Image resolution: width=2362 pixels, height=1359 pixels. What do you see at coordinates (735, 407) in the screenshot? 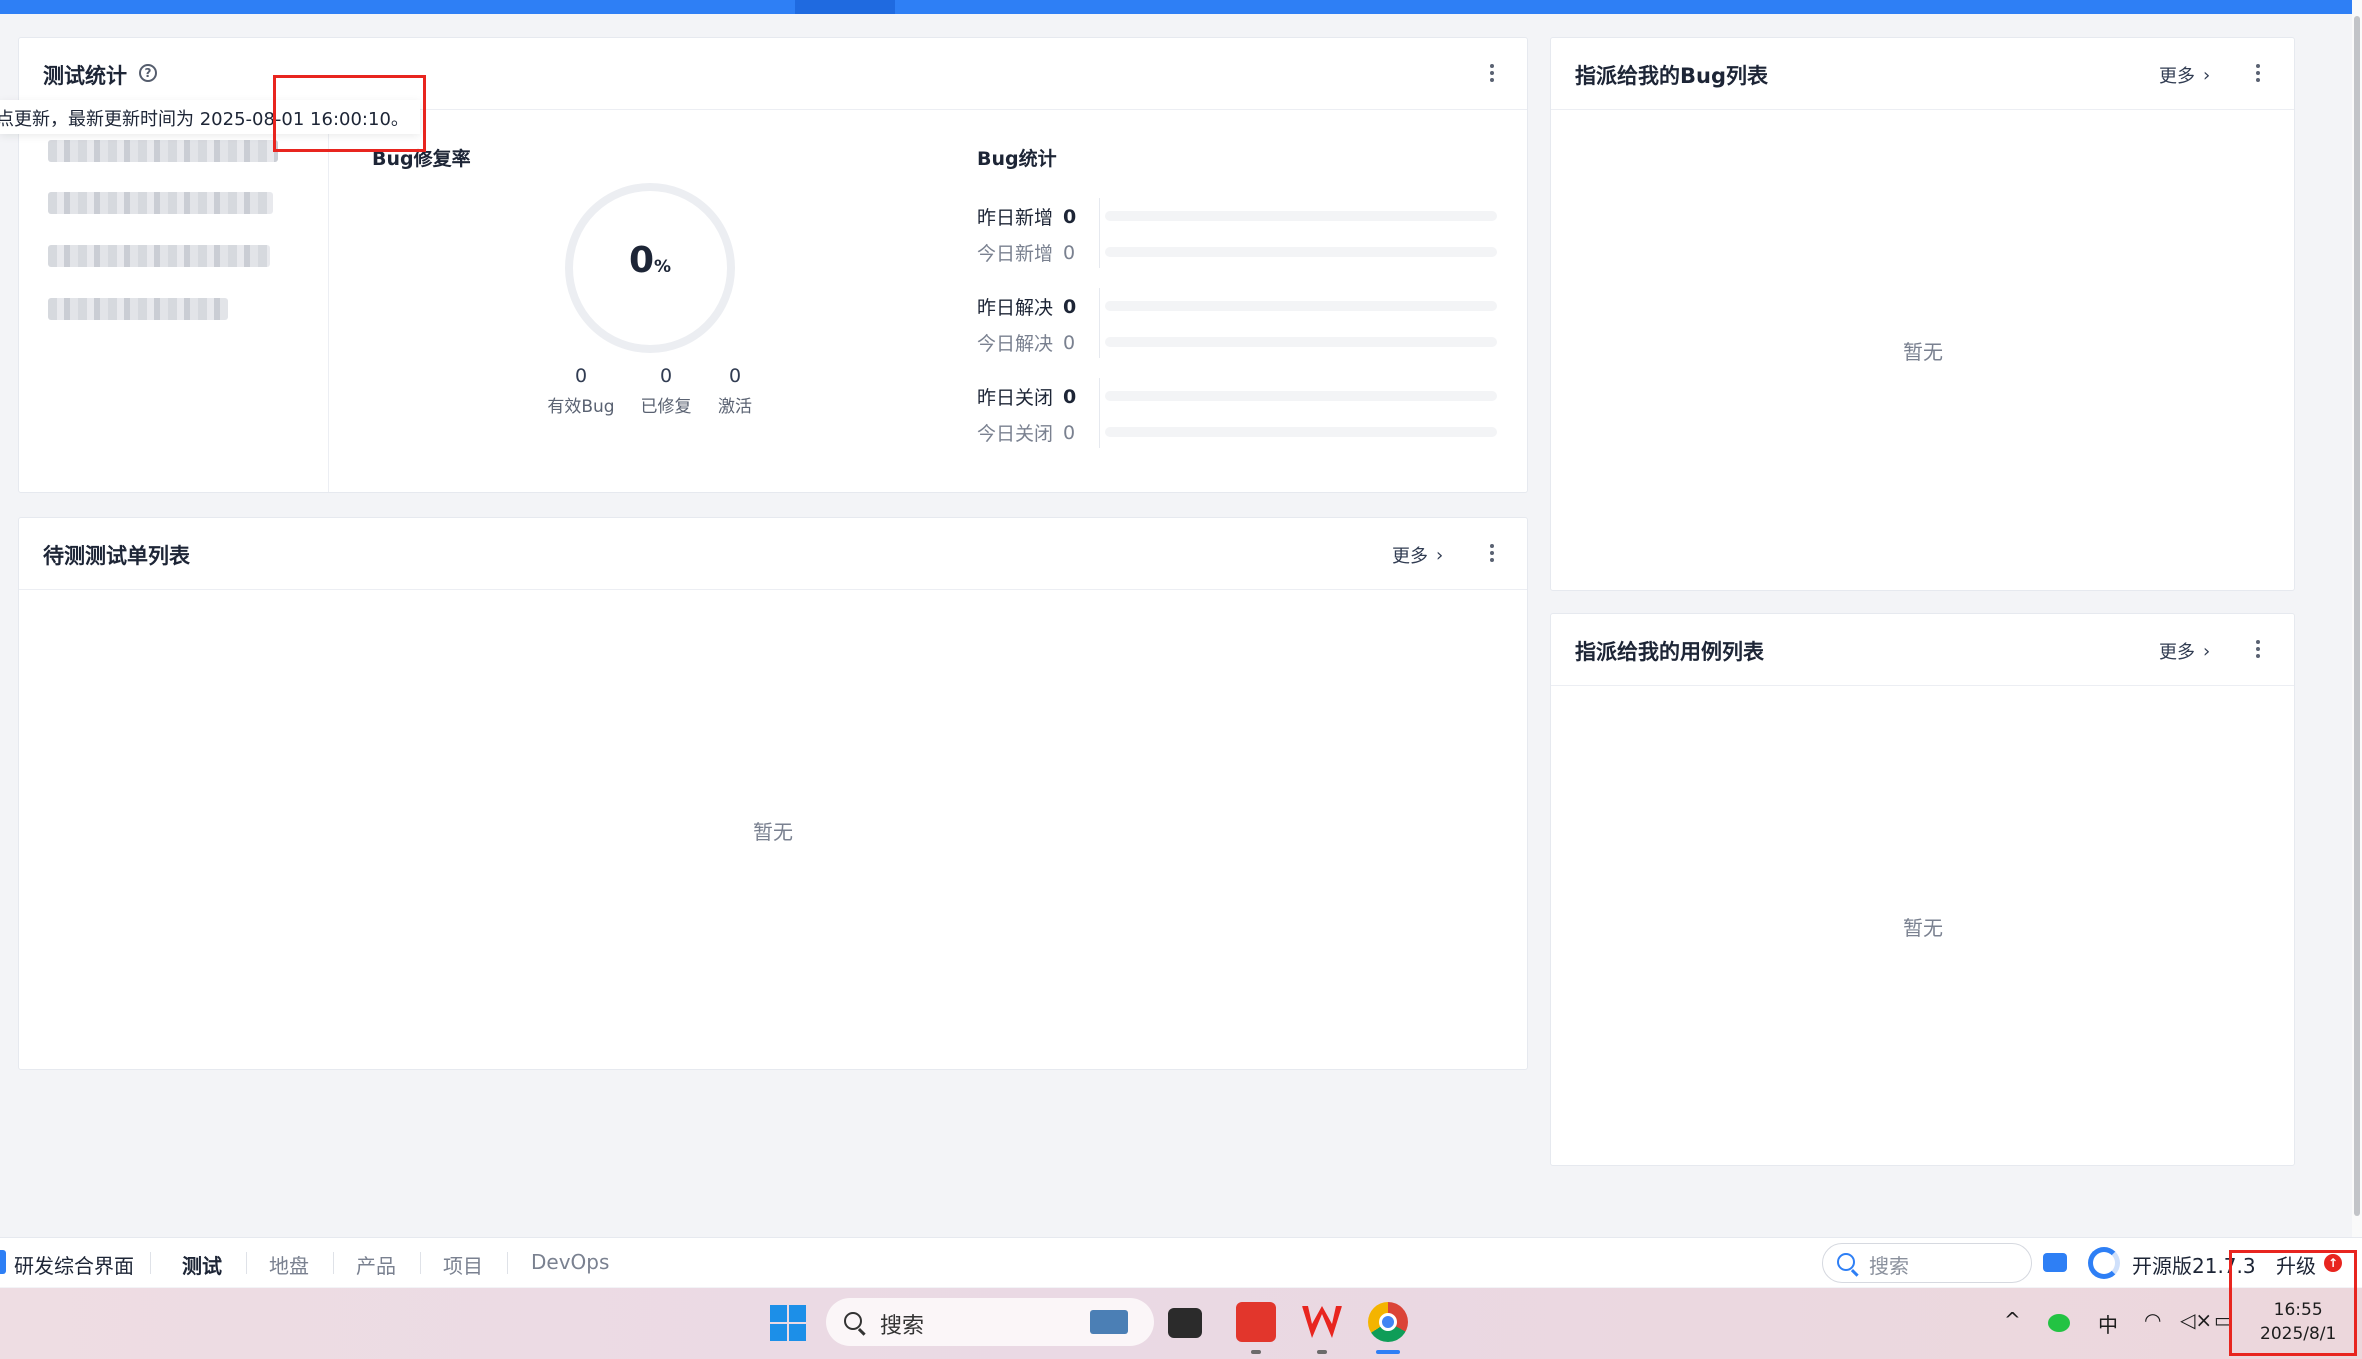
I see `active-label: 激活` at bounding box center [735, 407].